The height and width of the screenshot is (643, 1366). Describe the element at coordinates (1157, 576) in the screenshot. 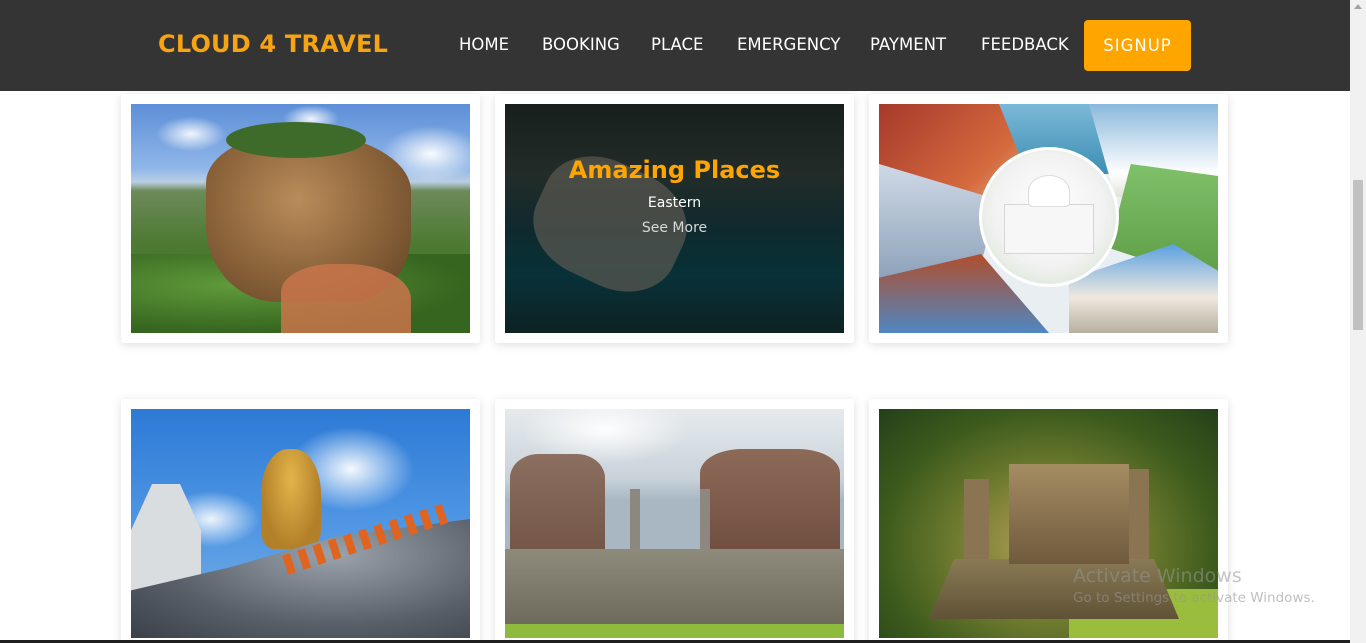

I see `activation-watermark-title: Activate Windows` at that location.